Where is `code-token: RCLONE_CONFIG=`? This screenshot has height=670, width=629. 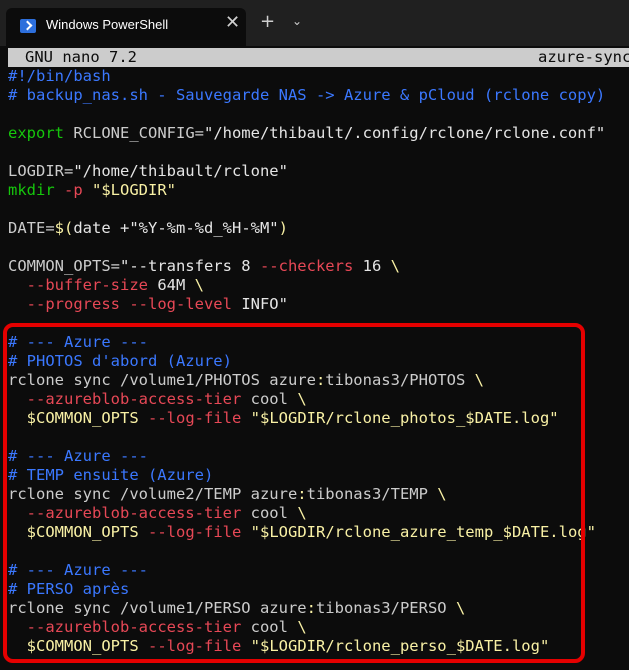 code-token: RCLONE_CONFIG= is located at coordinates (134, 133).